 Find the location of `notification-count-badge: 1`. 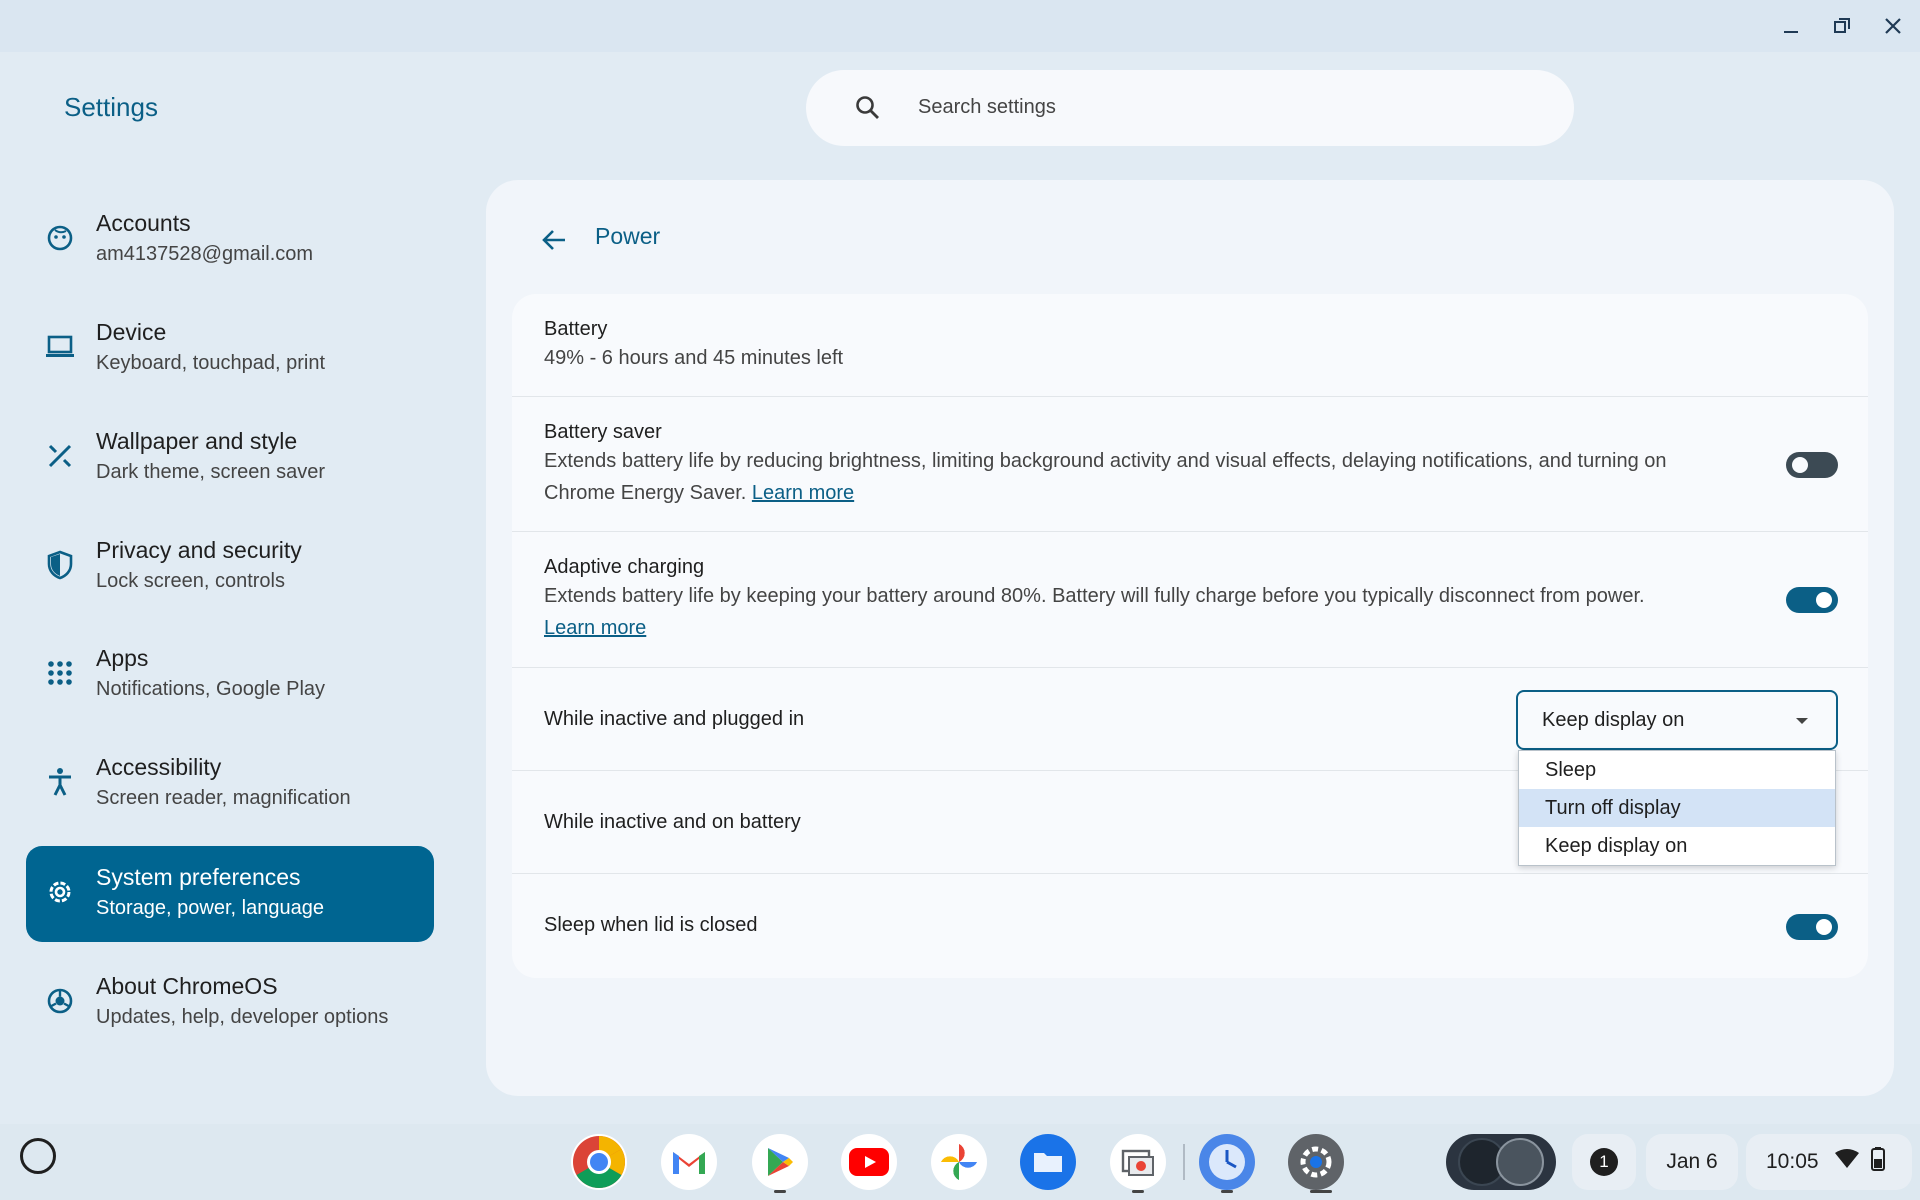

notification-count-badge: 1 is located at coordinates (1604, 1162).